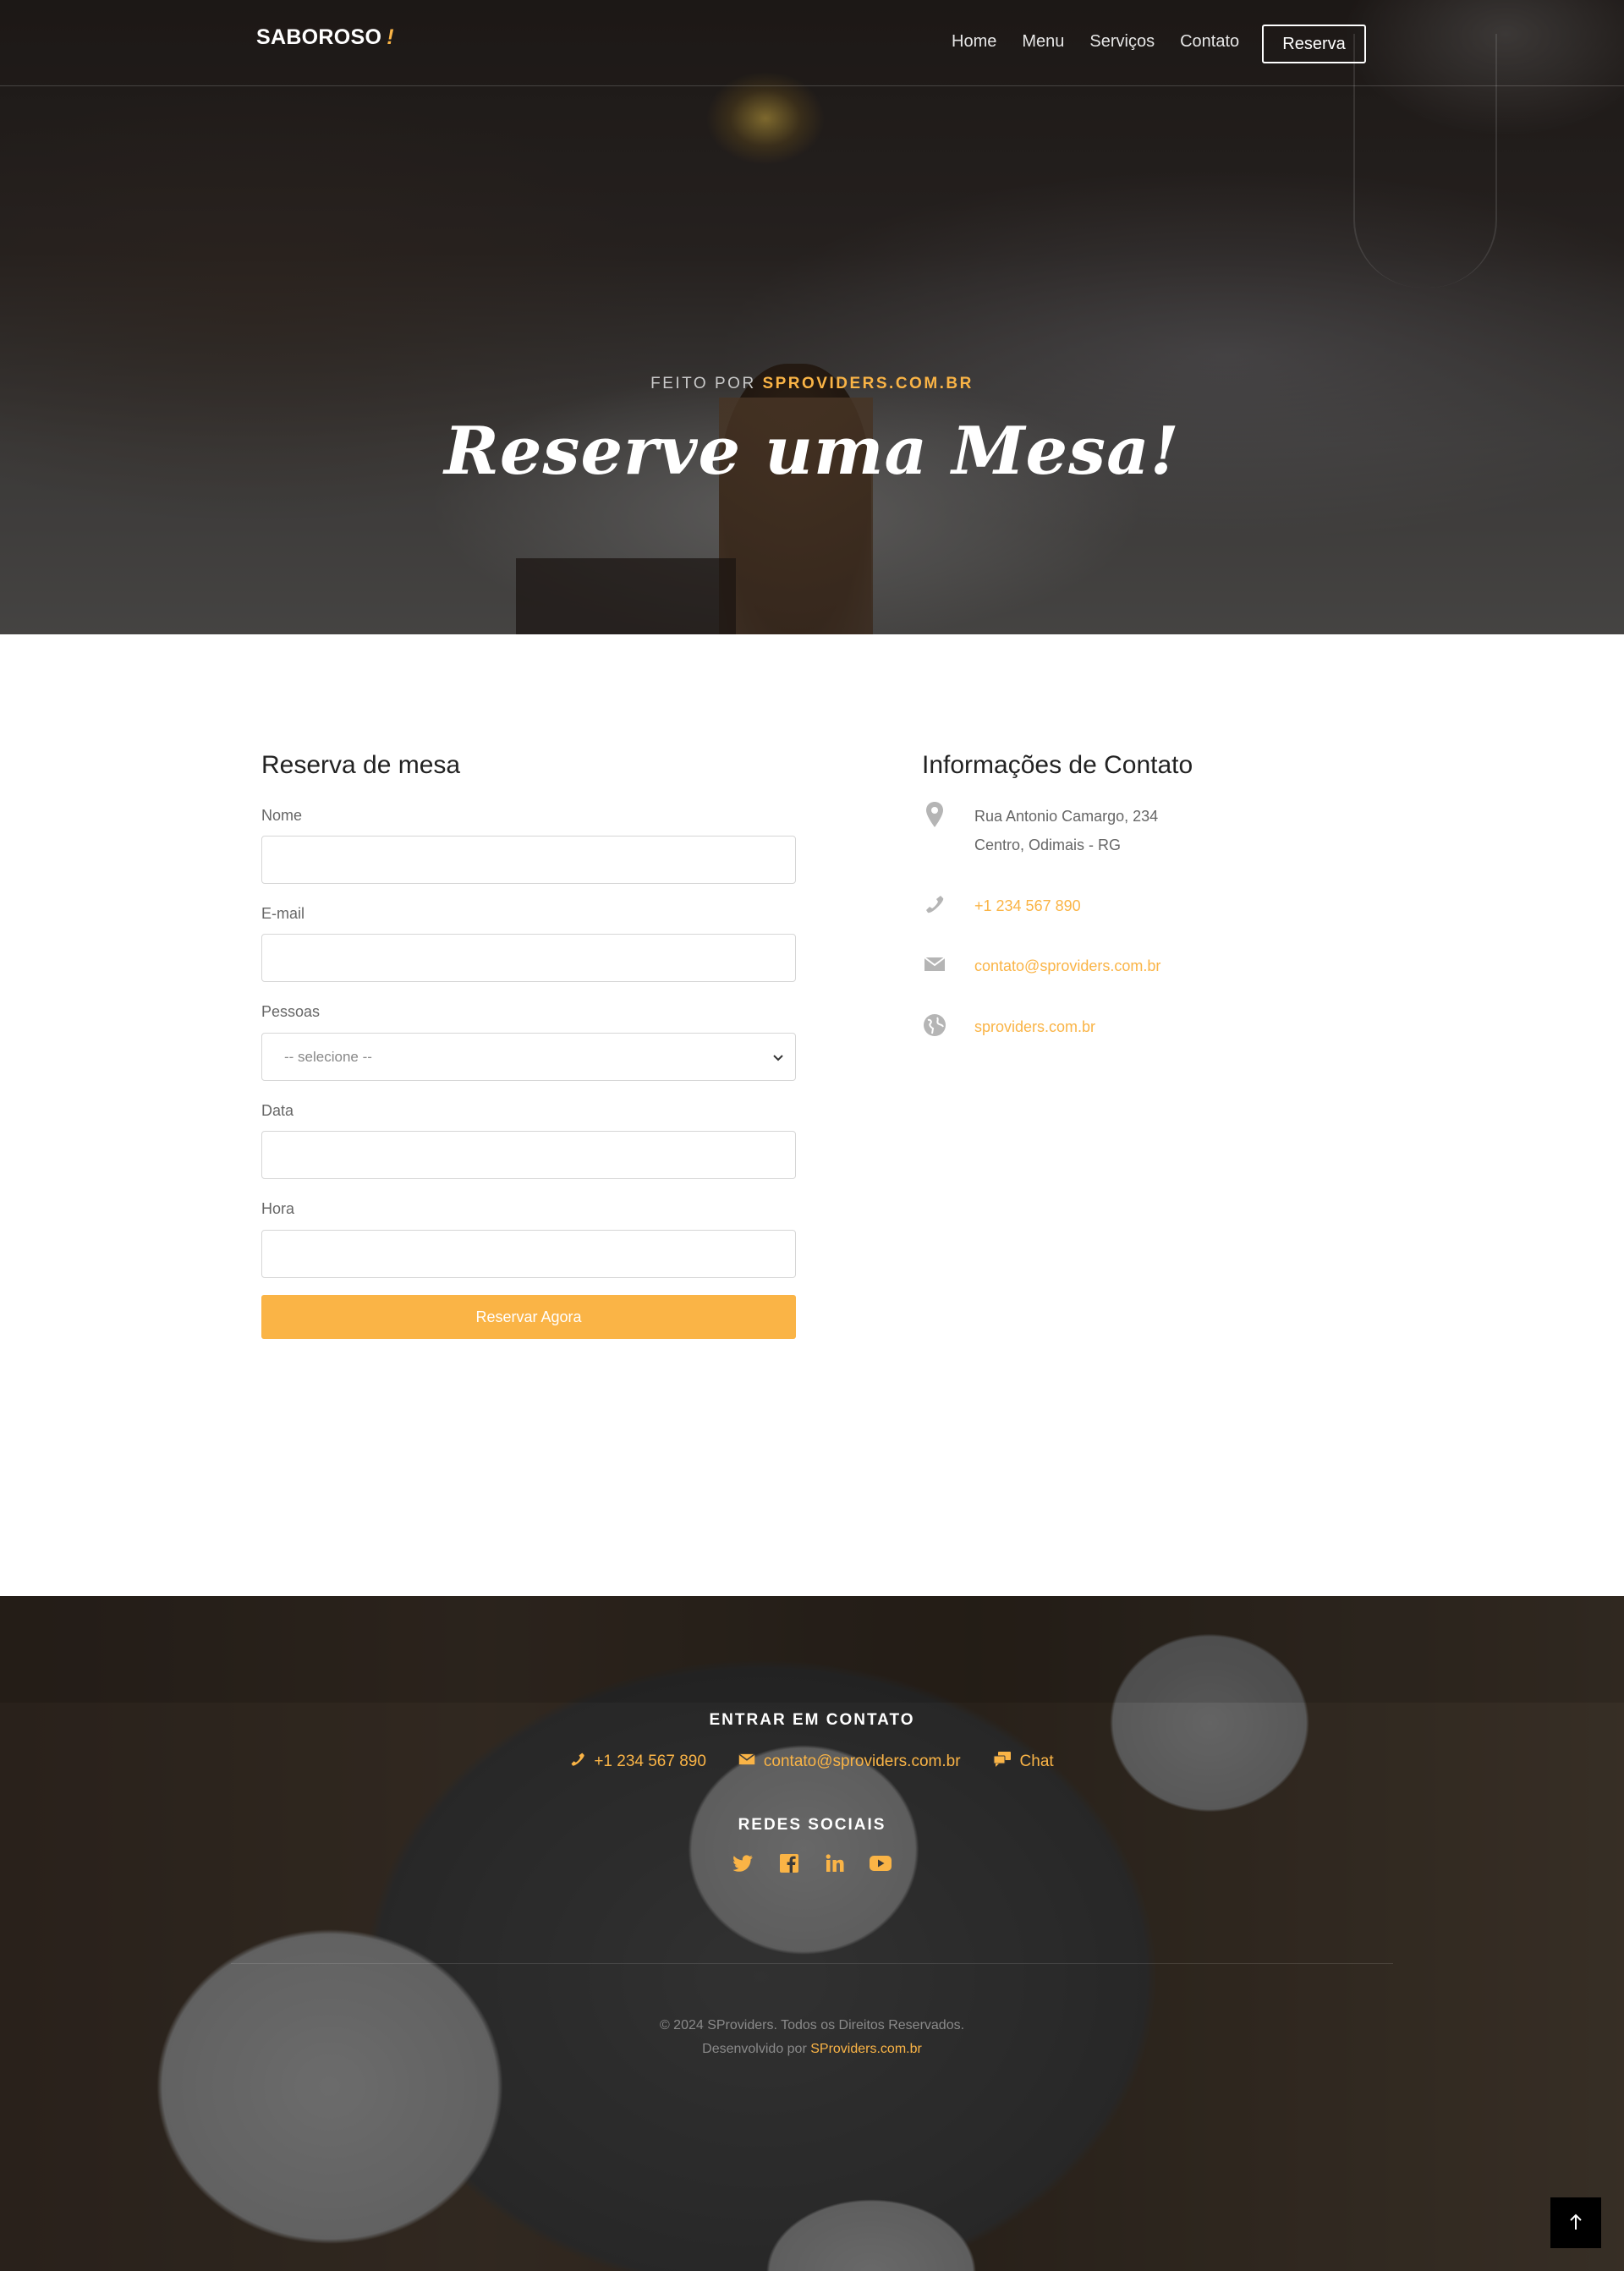 The width and height of the screenshot is (1624, 2271). I want to click on facebook-icon, so click(789, 1863).